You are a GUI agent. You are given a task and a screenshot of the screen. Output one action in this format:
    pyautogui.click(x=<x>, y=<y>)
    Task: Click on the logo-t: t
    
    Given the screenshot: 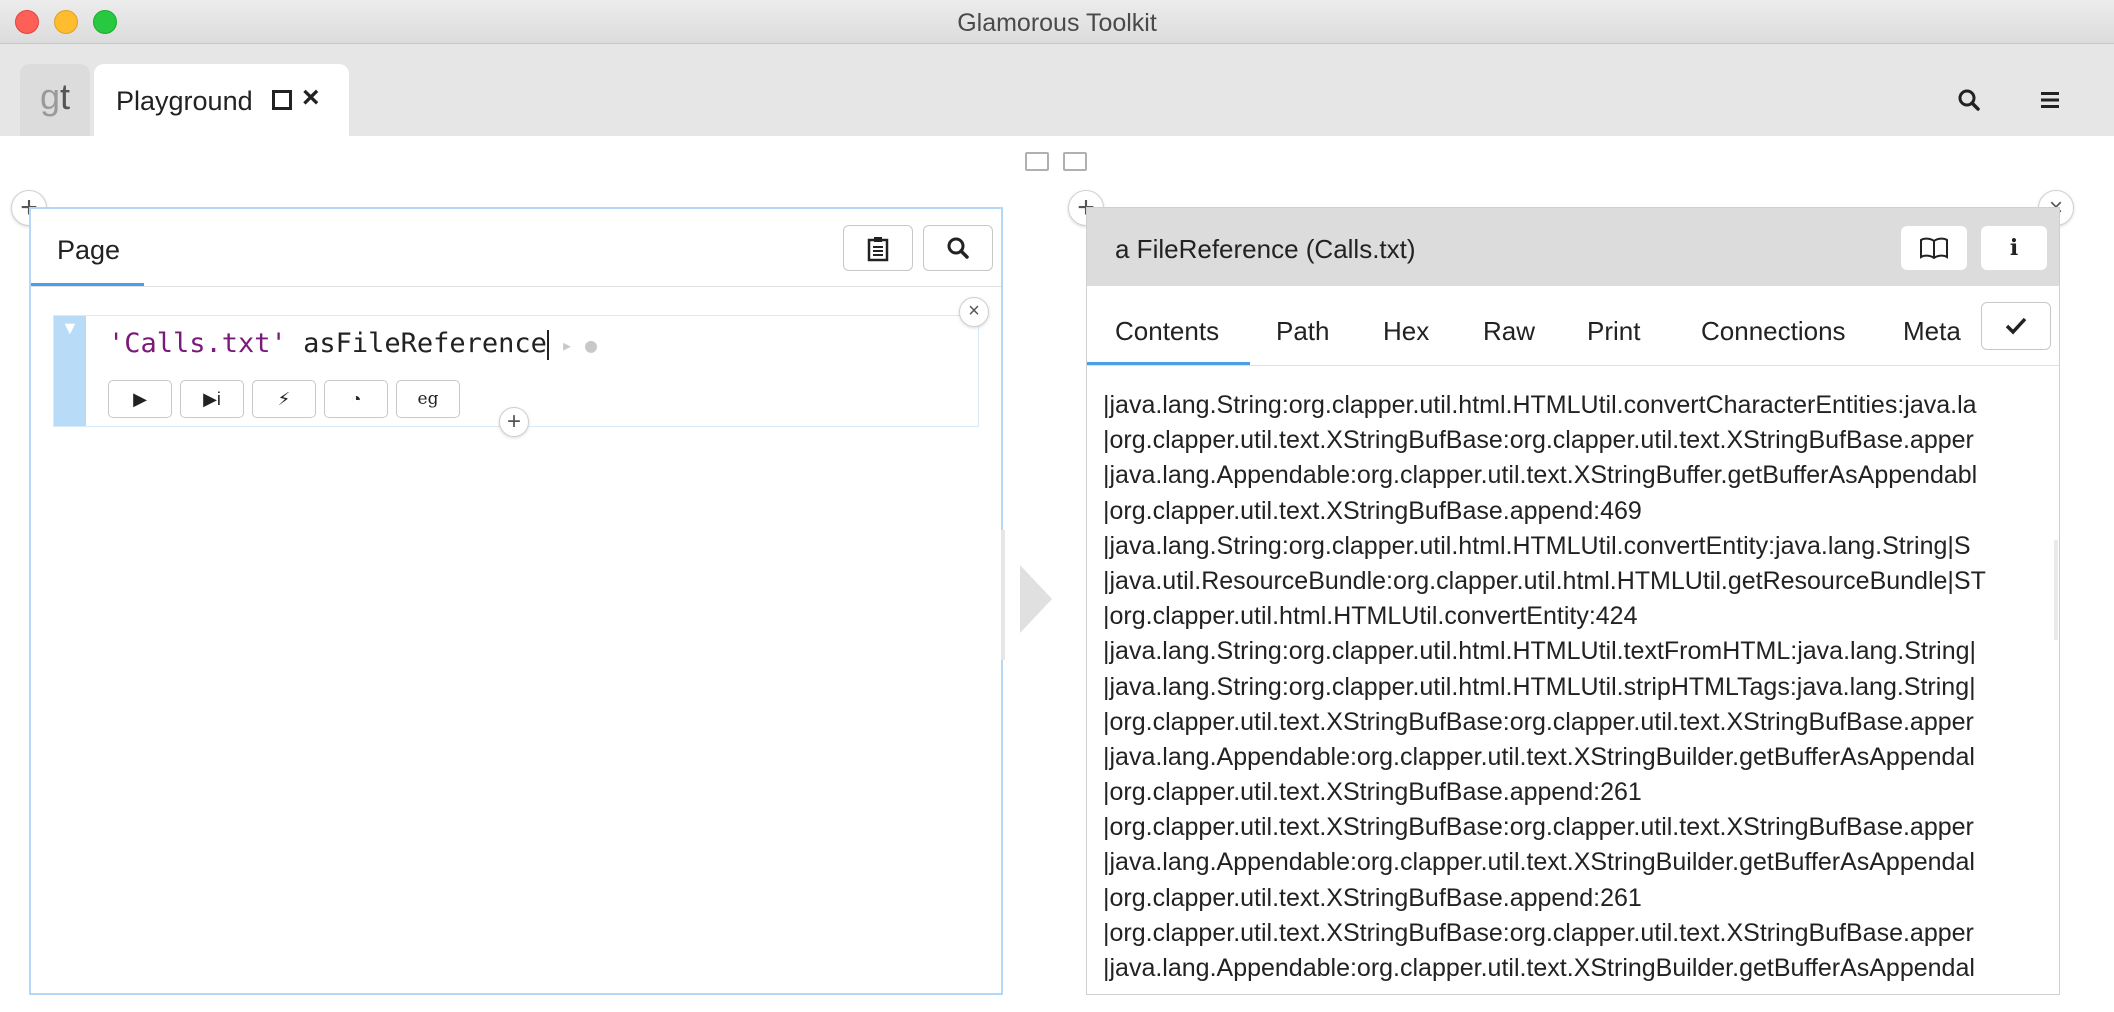 What is the action you would take?
    pyautogui.click(x=65, y=96)
    